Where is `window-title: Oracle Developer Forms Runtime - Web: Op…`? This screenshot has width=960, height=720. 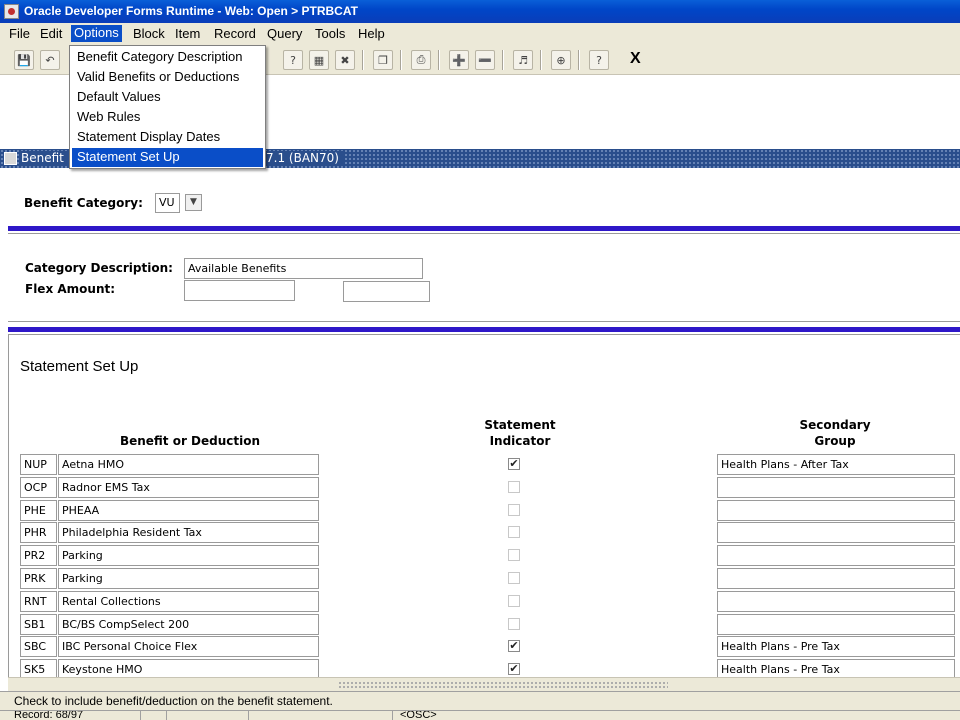
window-title: Oracle Developer Forms Runtime - Web: Op… is located at coordinates (191, 11).